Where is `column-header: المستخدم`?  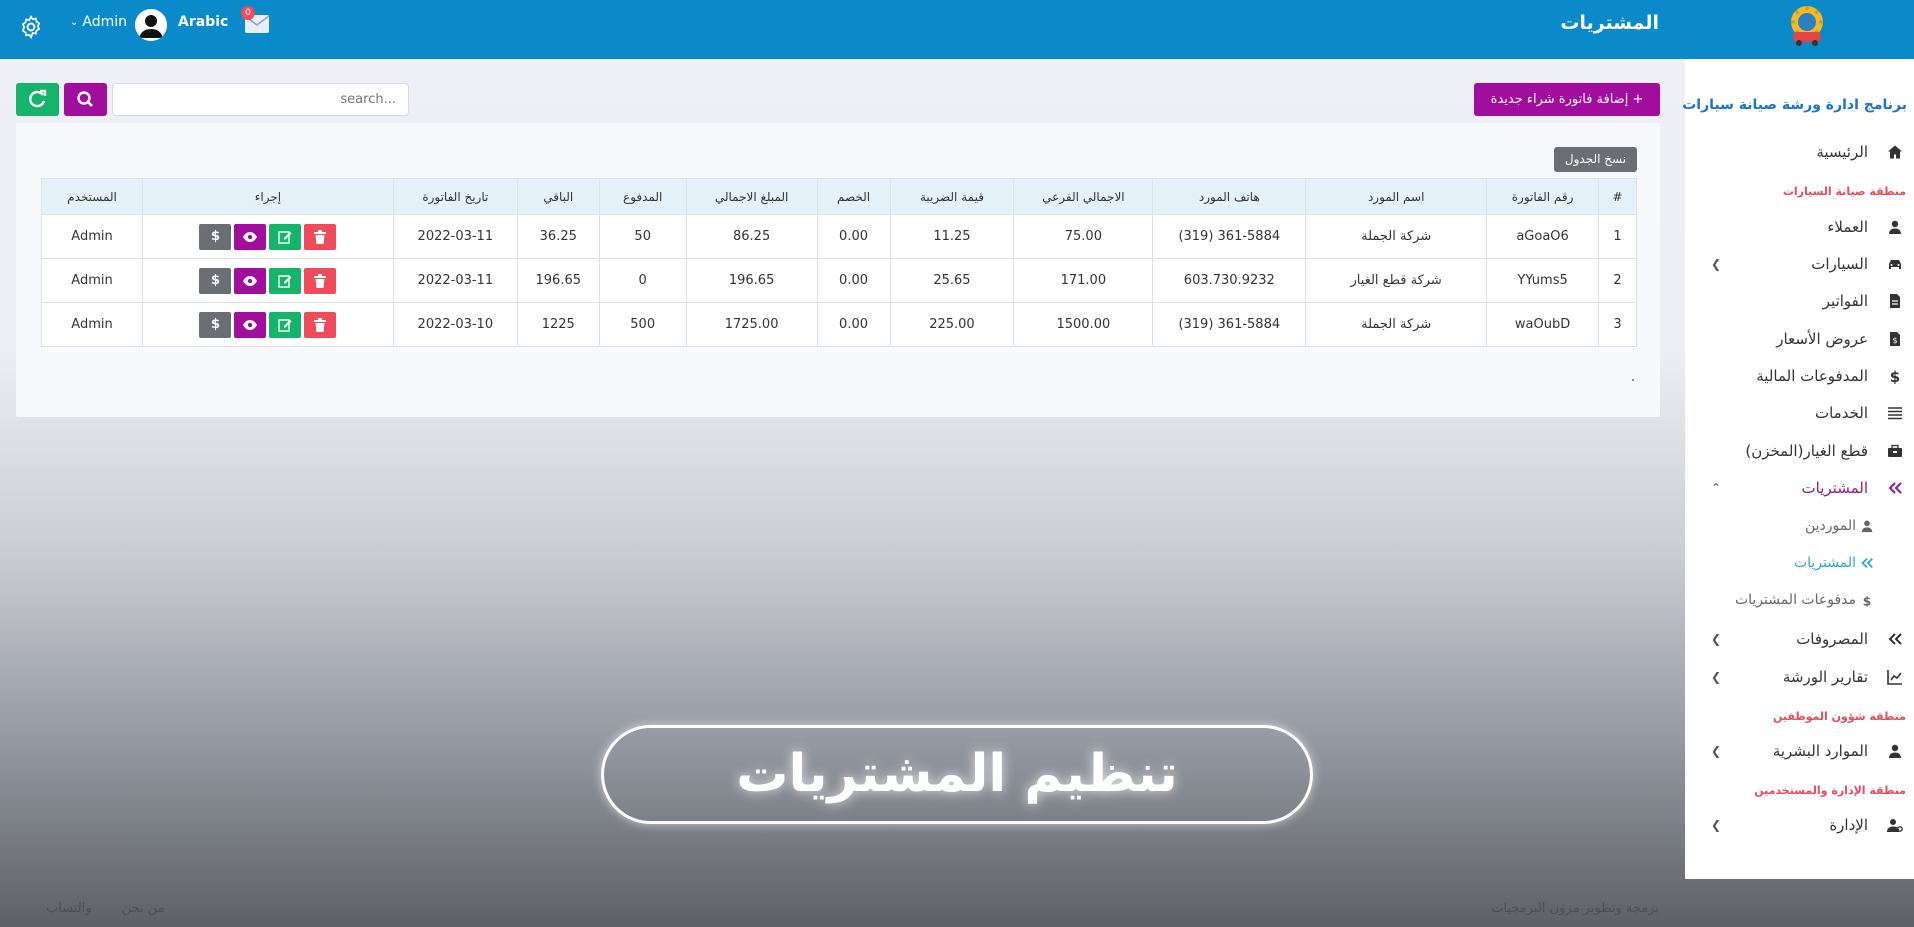 column-header: المستخدم is located at coordinates (92, 196).